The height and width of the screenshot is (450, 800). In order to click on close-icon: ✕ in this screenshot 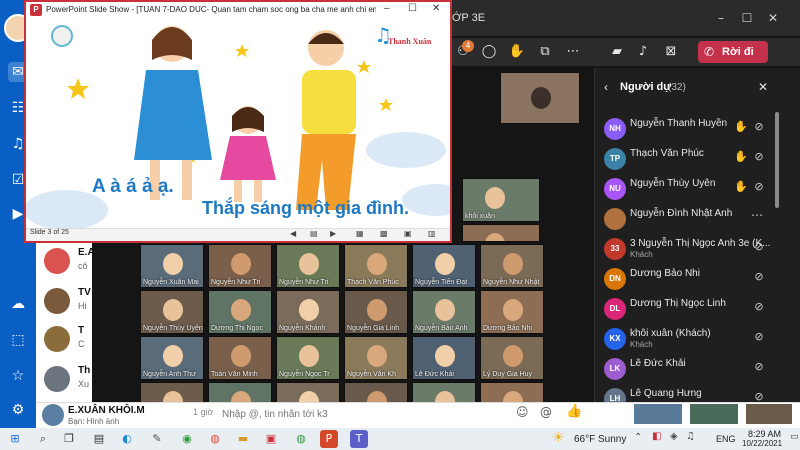, I will do `click(773, 18)`.